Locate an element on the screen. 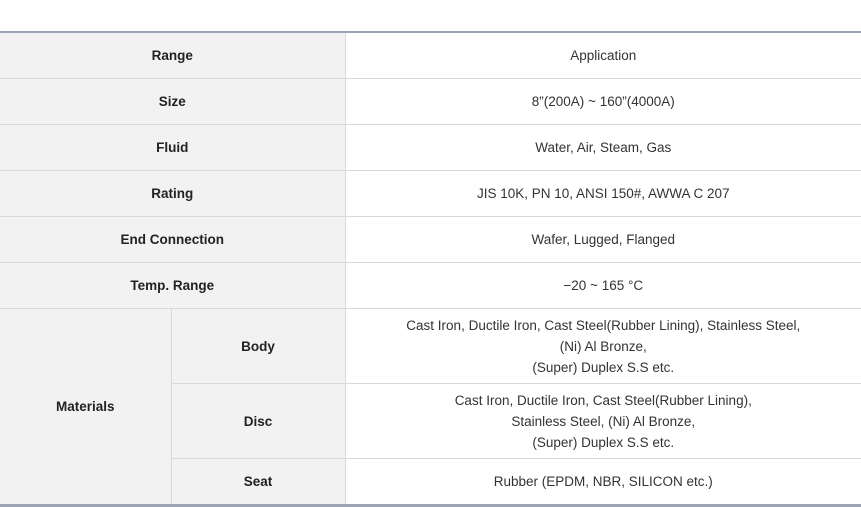 This screenshot has width=861, height=507. table-row-fluid: Fluid Water, Air, Steam, Gas is located at coordinates (430, 147).